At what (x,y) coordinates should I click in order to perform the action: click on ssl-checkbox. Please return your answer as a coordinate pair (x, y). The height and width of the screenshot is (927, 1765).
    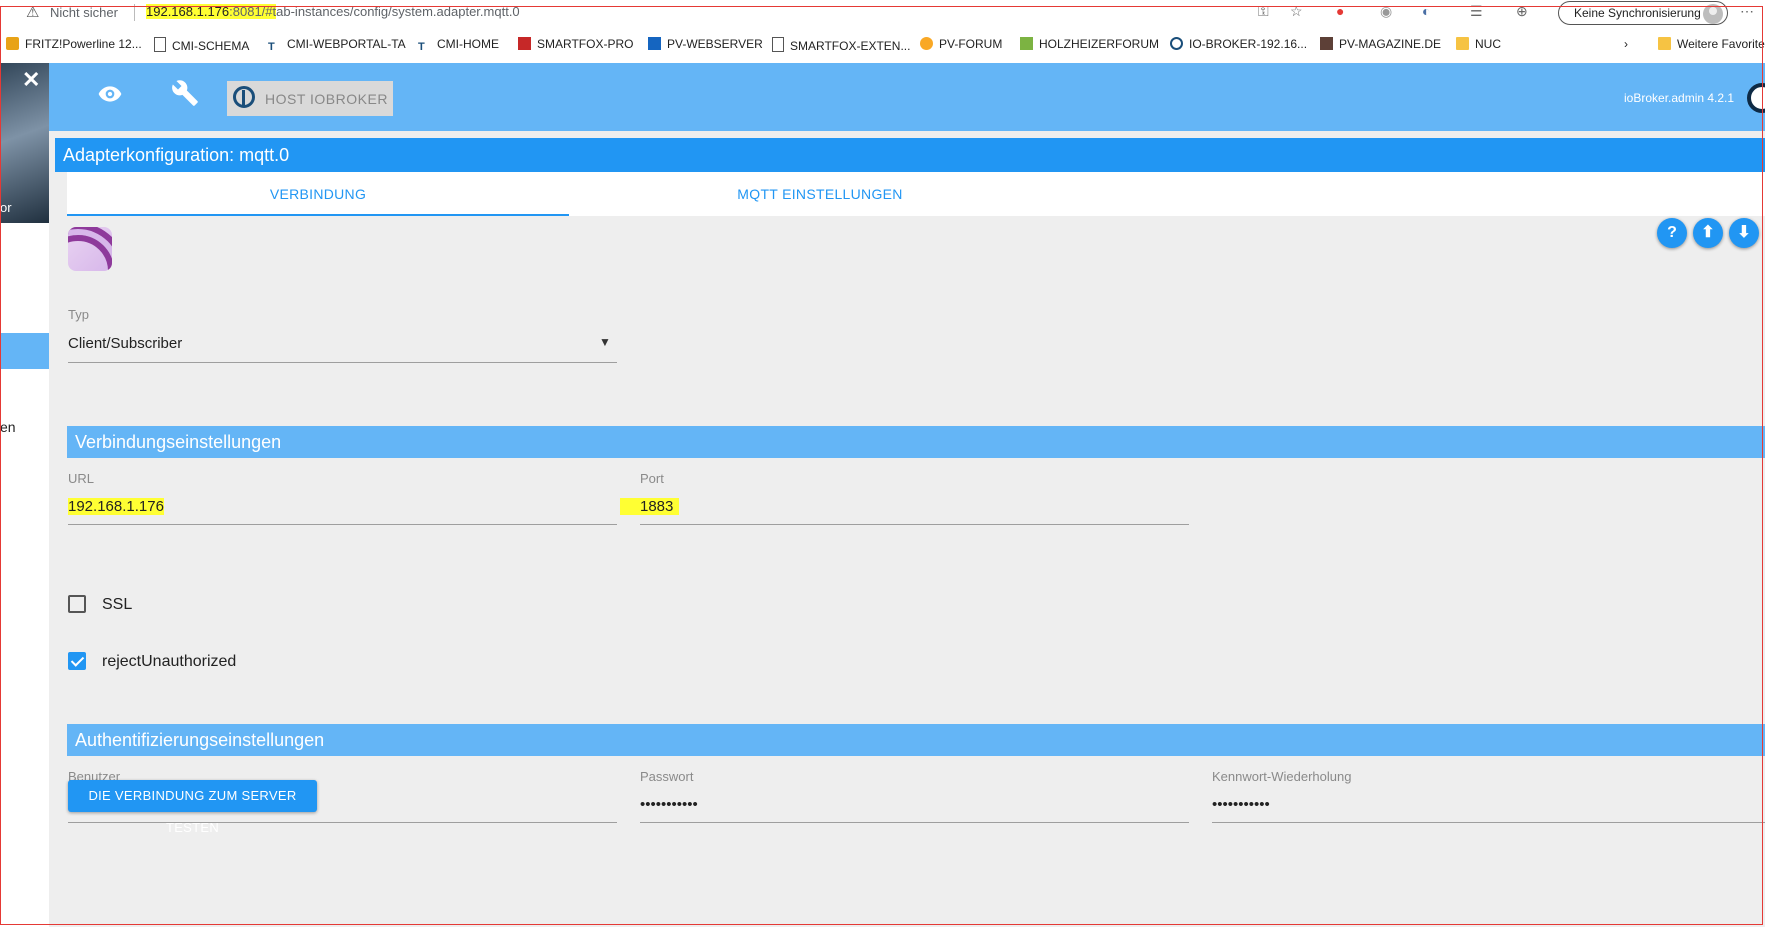
    Looking at the image, I should click on (77, 604).